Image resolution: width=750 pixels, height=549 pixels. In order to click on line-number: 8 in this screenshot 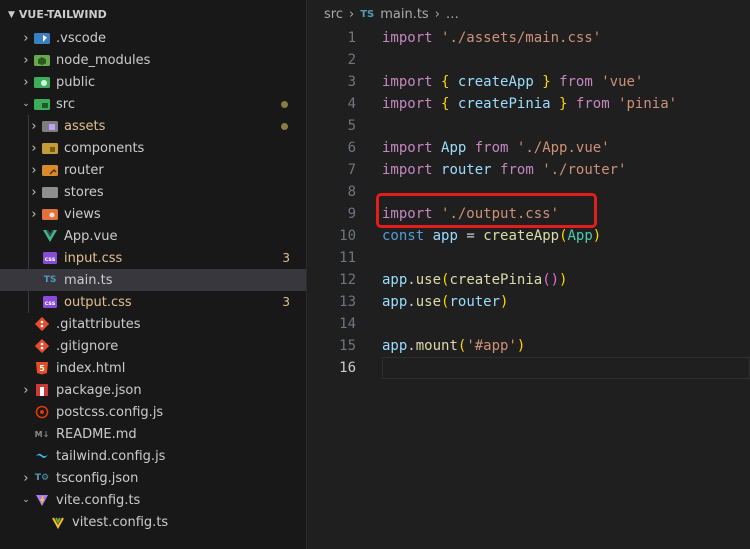, I will do `click(351, 192)`.